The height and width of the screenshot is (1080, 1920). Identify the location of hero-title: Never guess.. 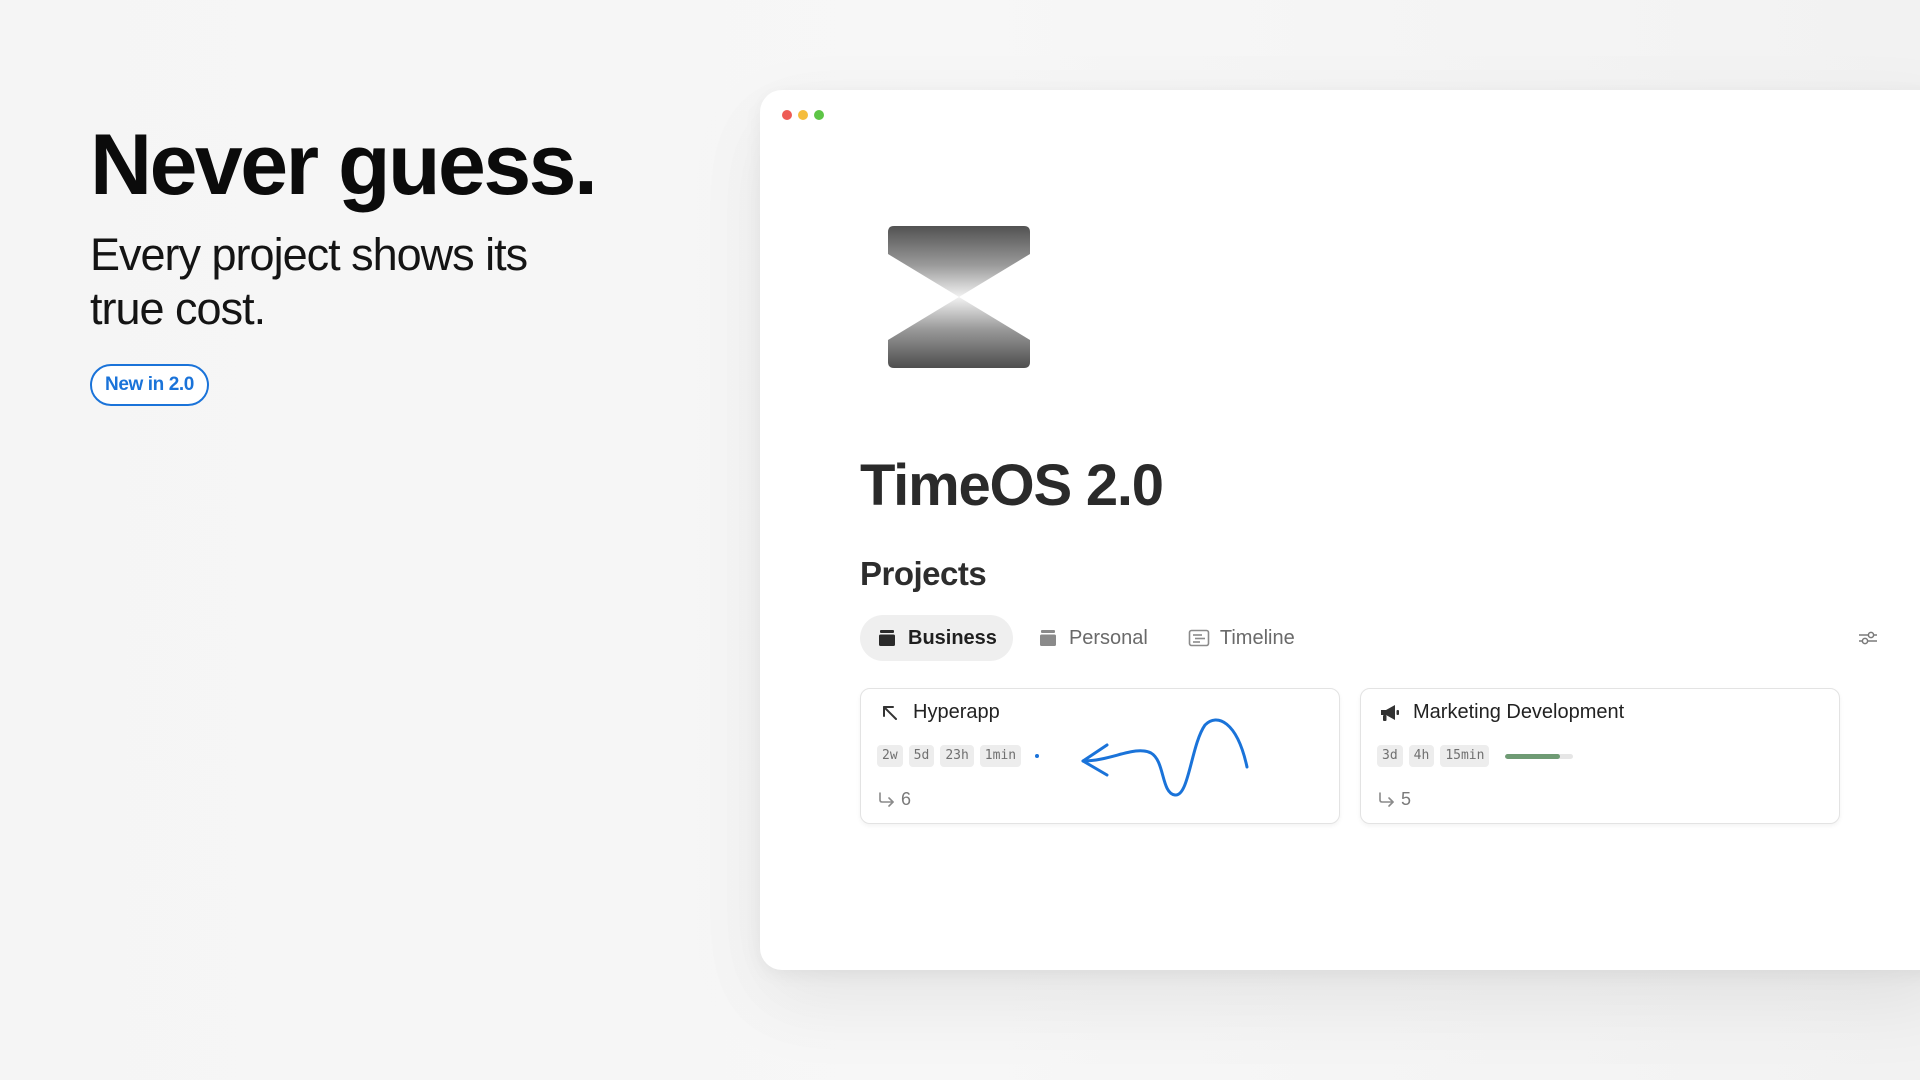
(344, 165).